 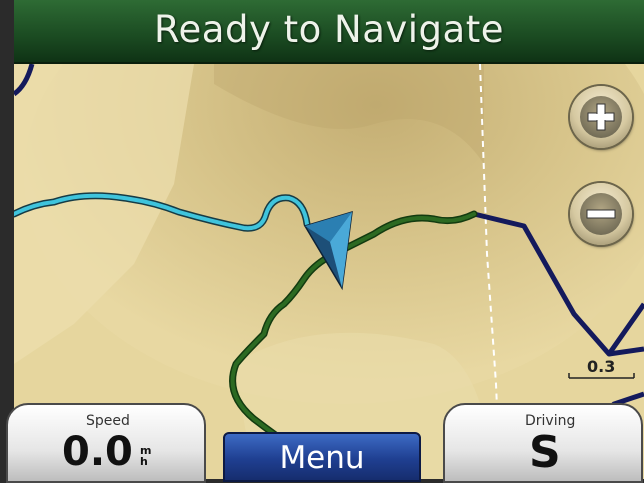 I want to click on title-bar: Ready to Navigate, so click(x=329, y=32).